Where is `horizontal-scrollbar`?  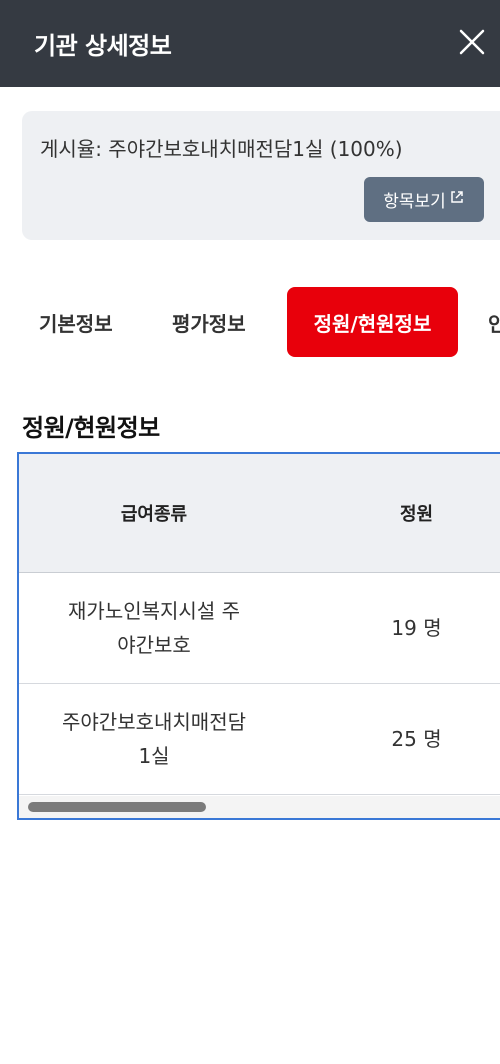 horizontal-scrollbar is located at coordinates (259, 807).